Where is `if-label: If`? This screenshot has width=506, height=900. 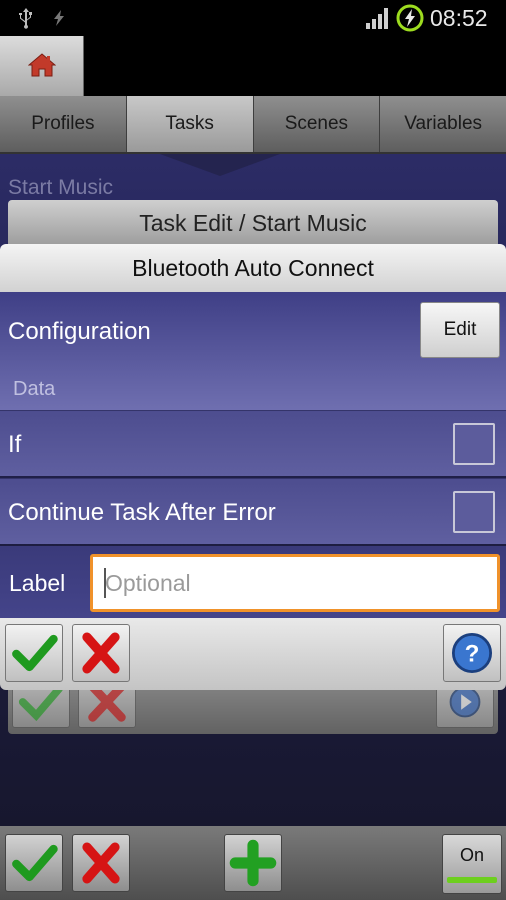
if-label: If is located at coordinates (15, 444).